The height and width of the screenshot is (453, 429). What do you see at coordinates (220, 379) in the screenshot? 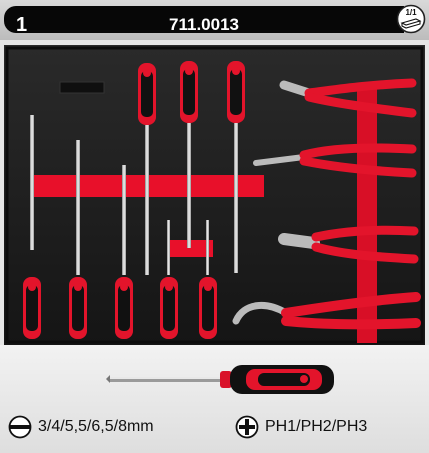
I see `screwdriver-illustration` at bounding box center [220, 379].